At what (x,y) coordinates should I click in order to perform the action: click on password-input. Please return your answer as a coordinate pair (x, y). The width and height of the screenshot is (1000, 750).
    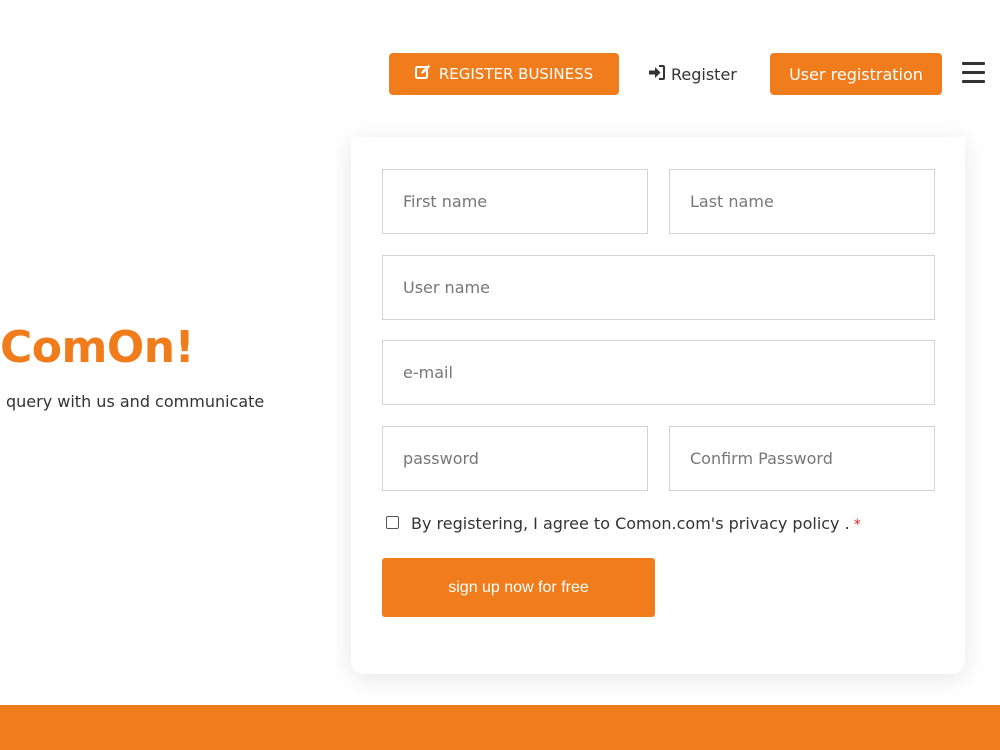
    Looking at the image, I should click on (515, 458).